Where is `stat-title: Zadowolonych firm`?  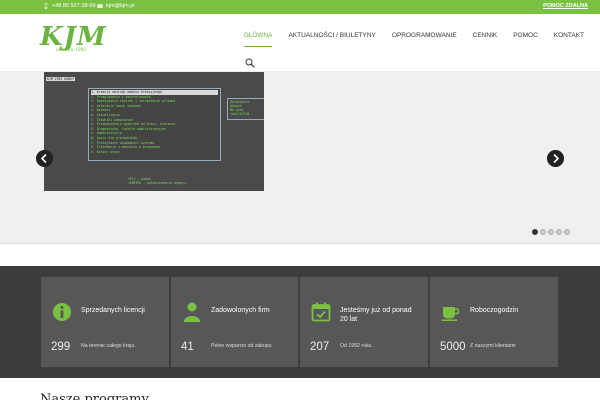
stat-title: Zadowolonych firm is located at coordinates (240, 310).